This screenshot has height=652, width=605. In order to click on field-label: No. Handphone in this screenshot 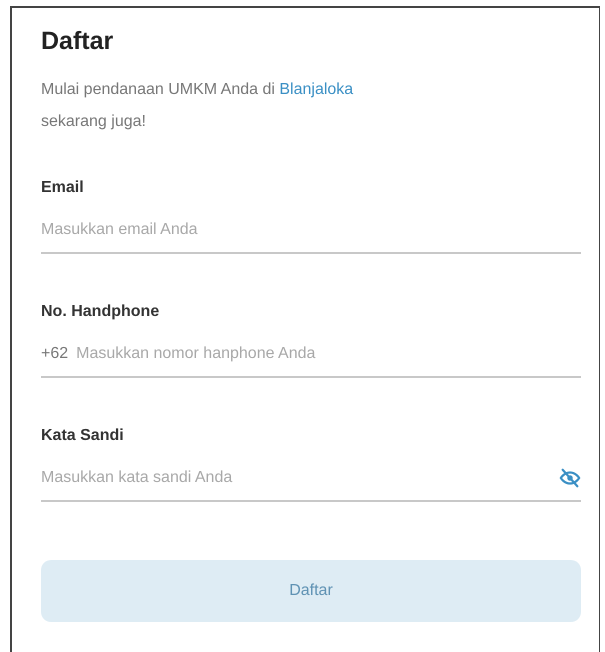, I will do `click(100, 312)`.